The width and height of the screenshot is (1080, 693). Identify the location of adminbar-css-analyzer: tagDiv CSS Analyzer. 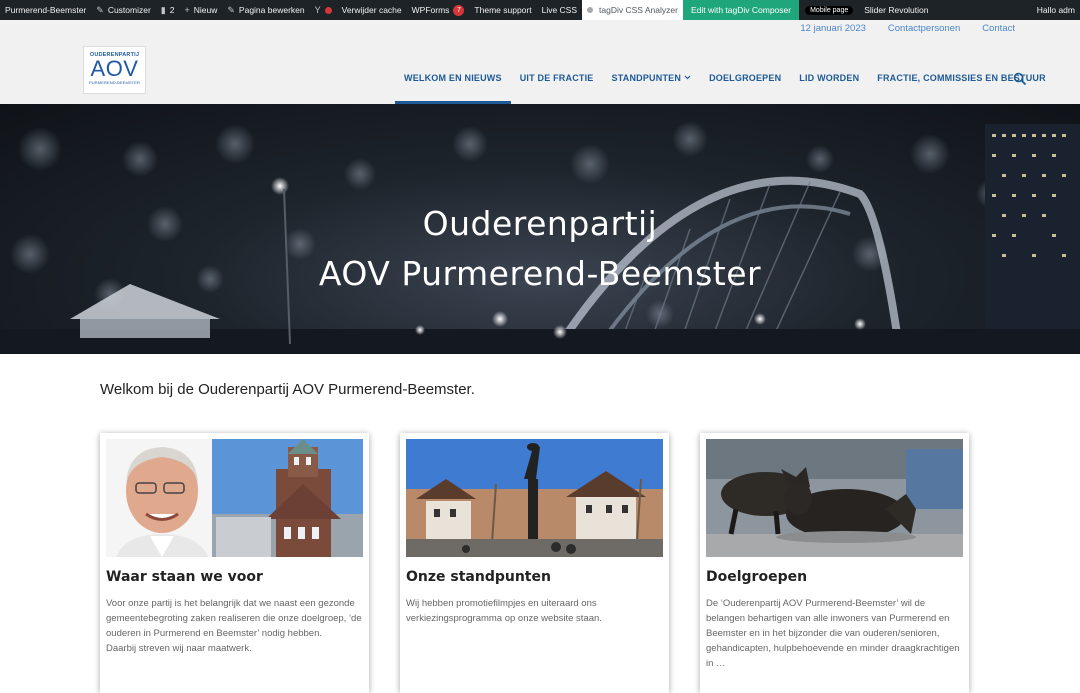
(632, 10).